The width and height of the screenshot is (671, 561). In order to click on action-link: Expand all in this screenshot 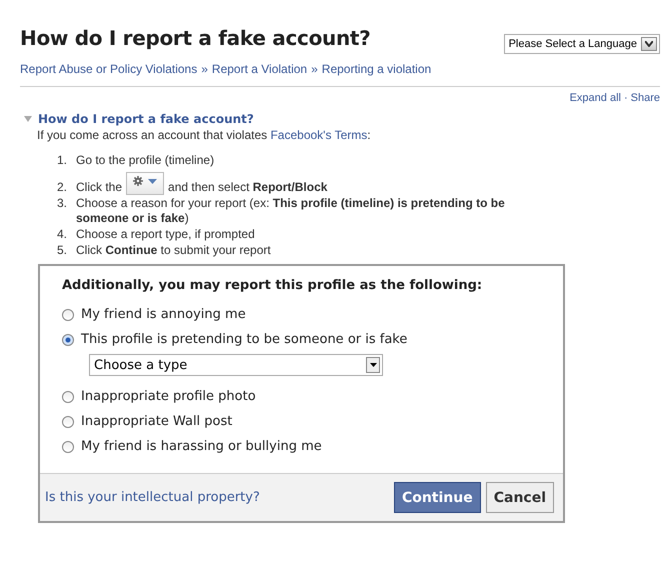, I will do `click(595, 98)`.